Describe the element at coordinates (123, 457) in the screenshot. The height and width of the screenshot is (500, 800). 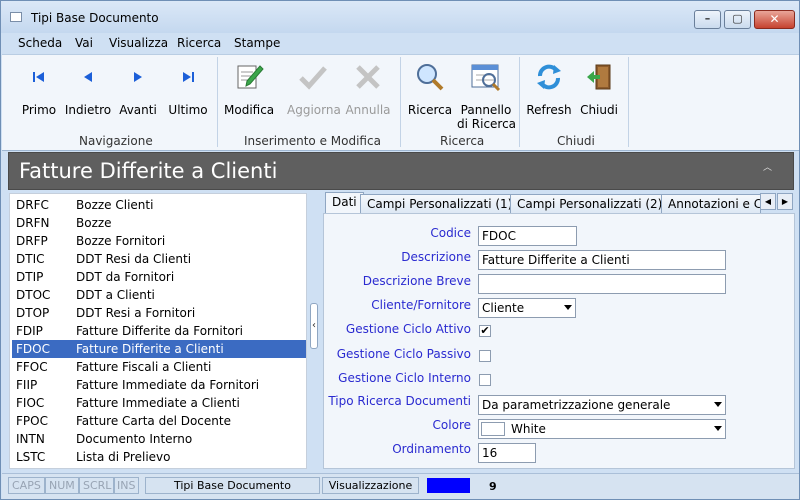
I see `list-item-description: Lista di Prelievo` at that location.